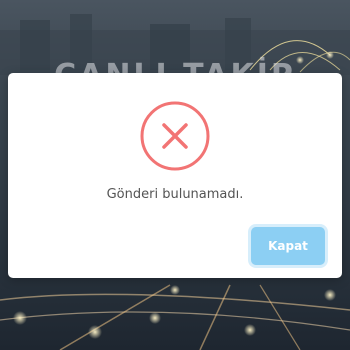 The width and height of the screenshot is (350, 350). What do you see at coordinates (288, 246) in the screenshot?
I see `close-button: Kapat` at bounding box center [288, 246].